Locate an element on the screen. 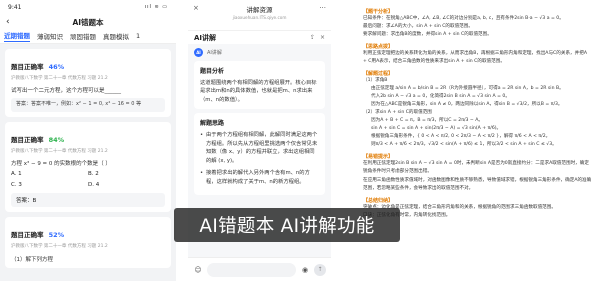  mic-icon: ◉ is located at coordinates (305, 270).